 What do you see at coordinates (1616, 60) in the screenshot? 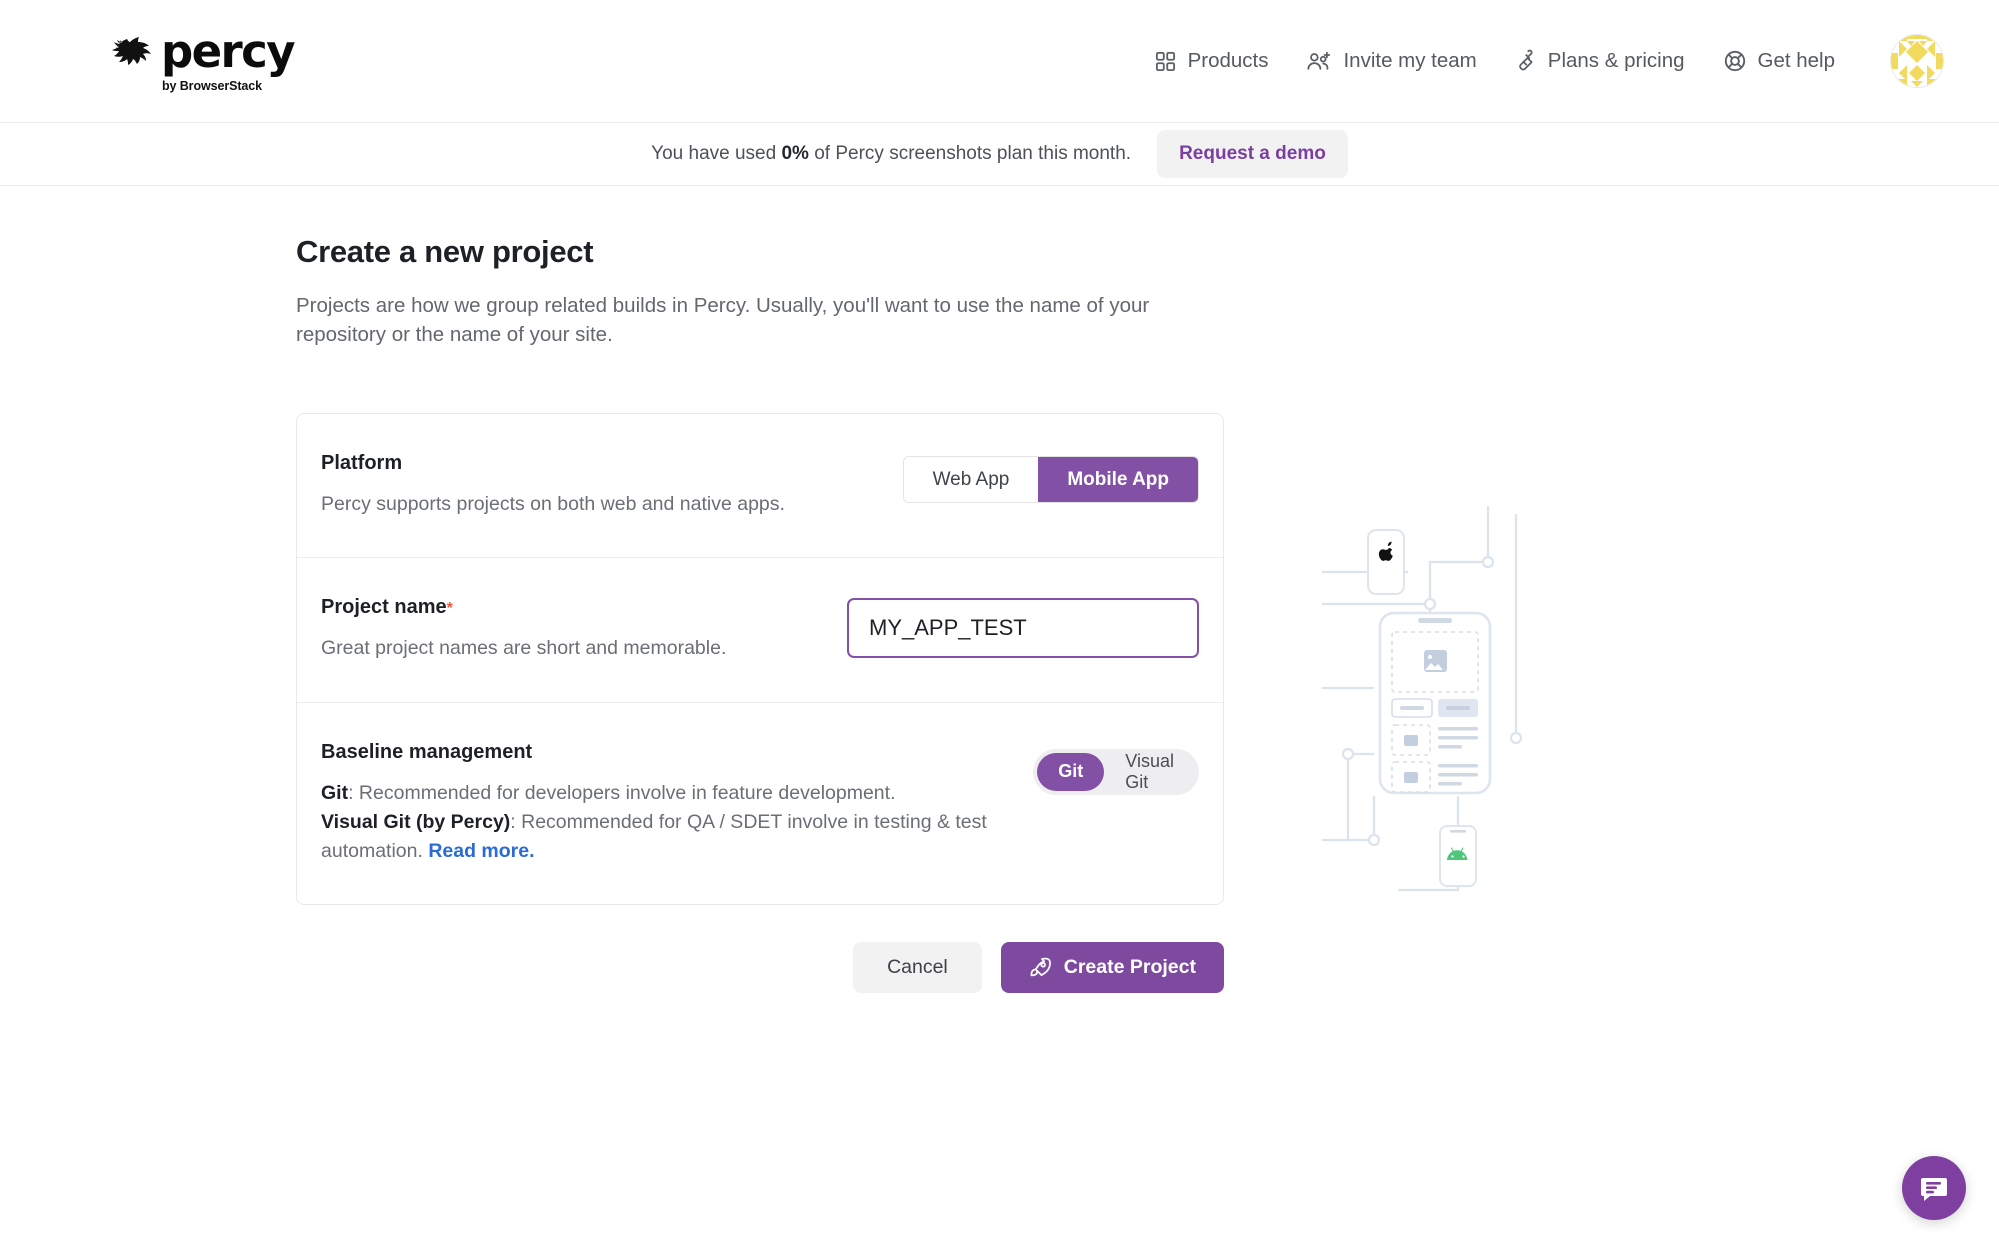
I see `nav-label-plans-pricing: Plans & pricing` at bounding box center [1616, 60].